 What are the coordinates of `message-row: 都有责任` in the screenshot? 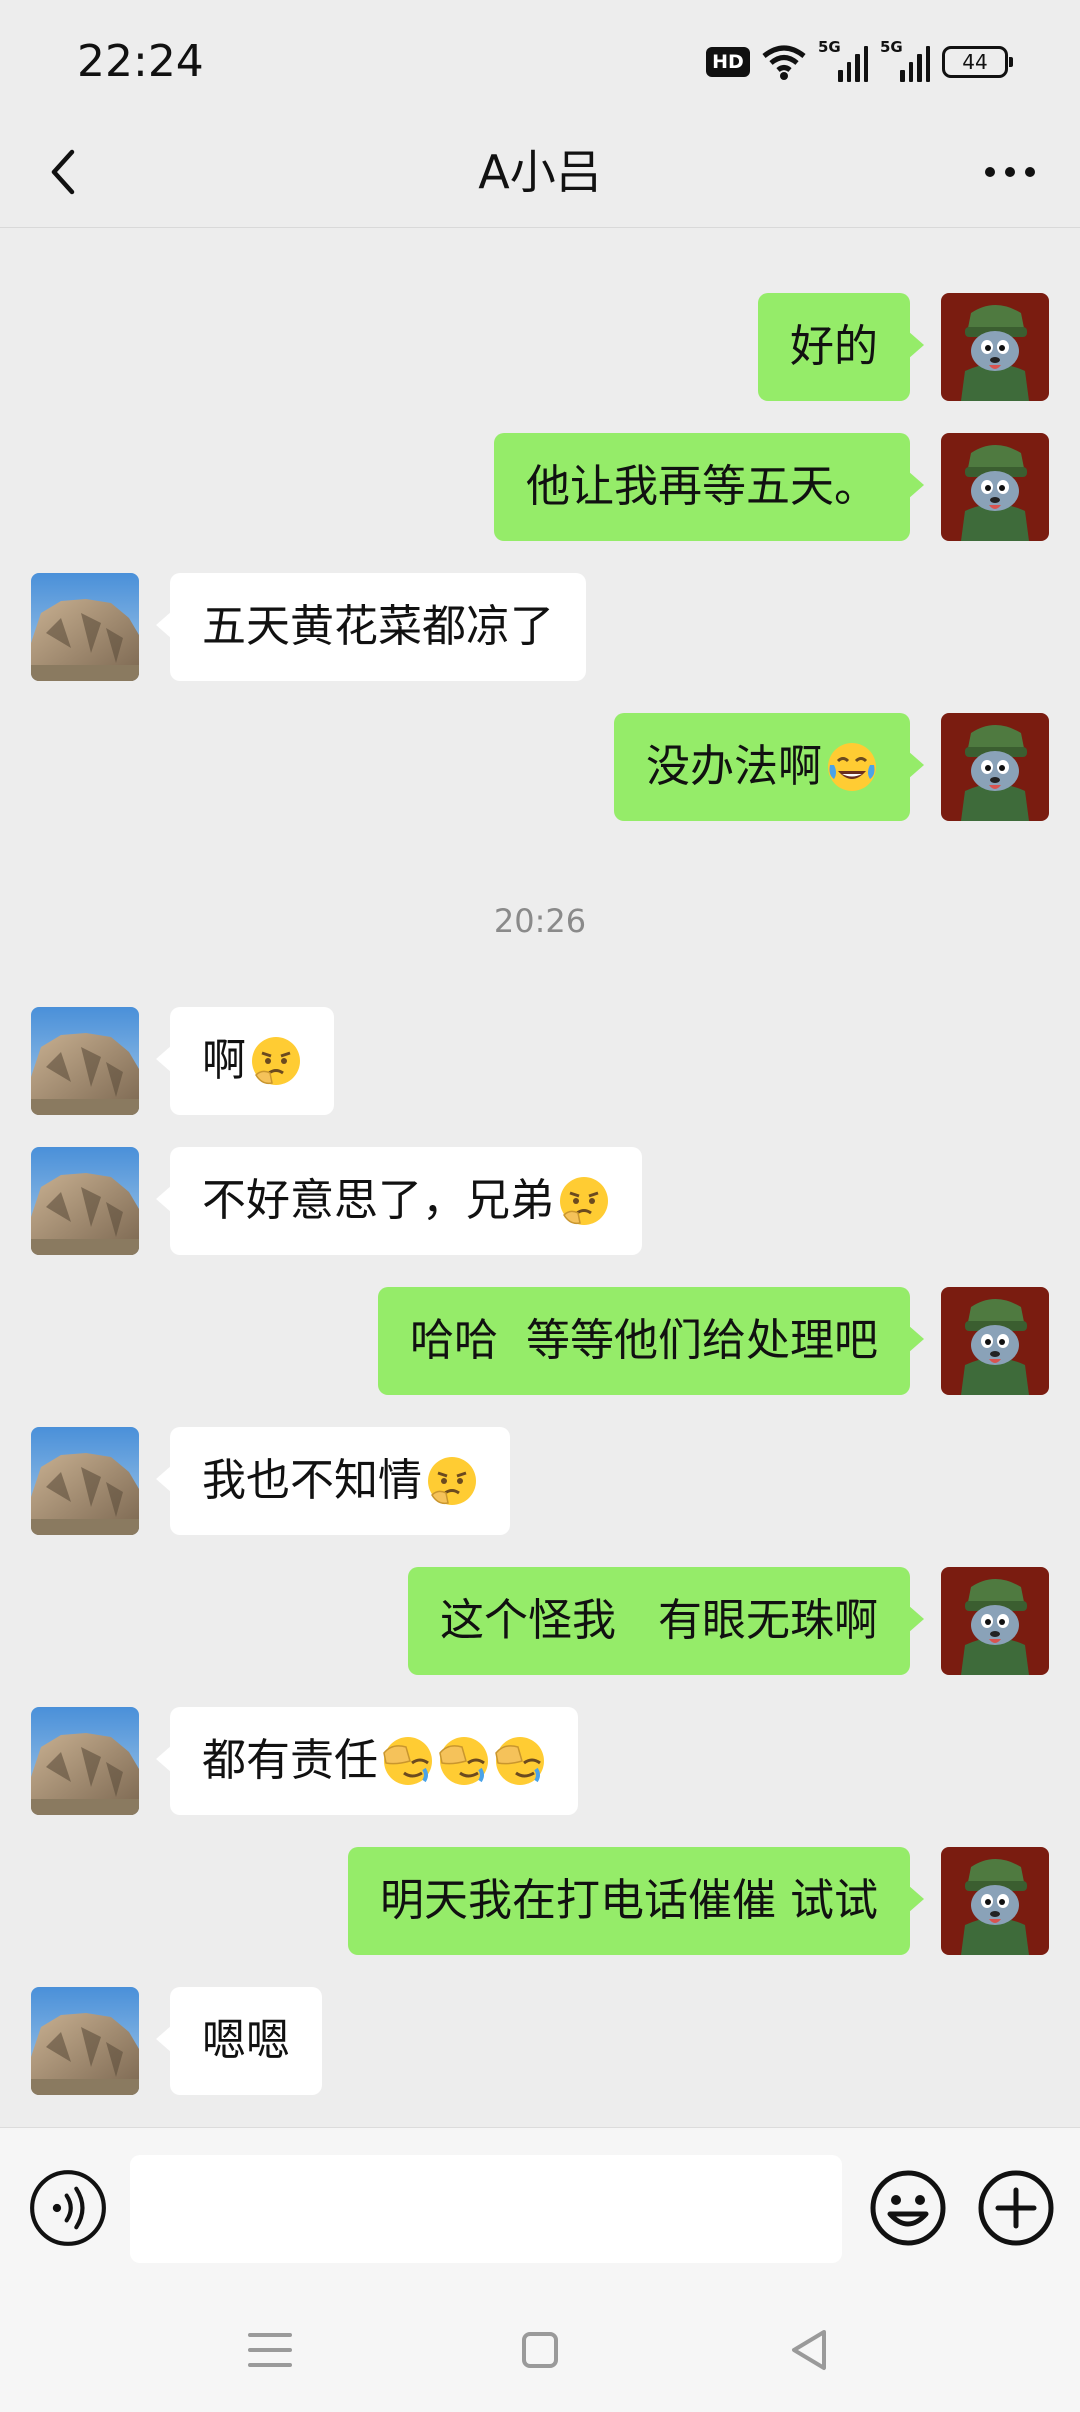 It's located at (540, 1762).